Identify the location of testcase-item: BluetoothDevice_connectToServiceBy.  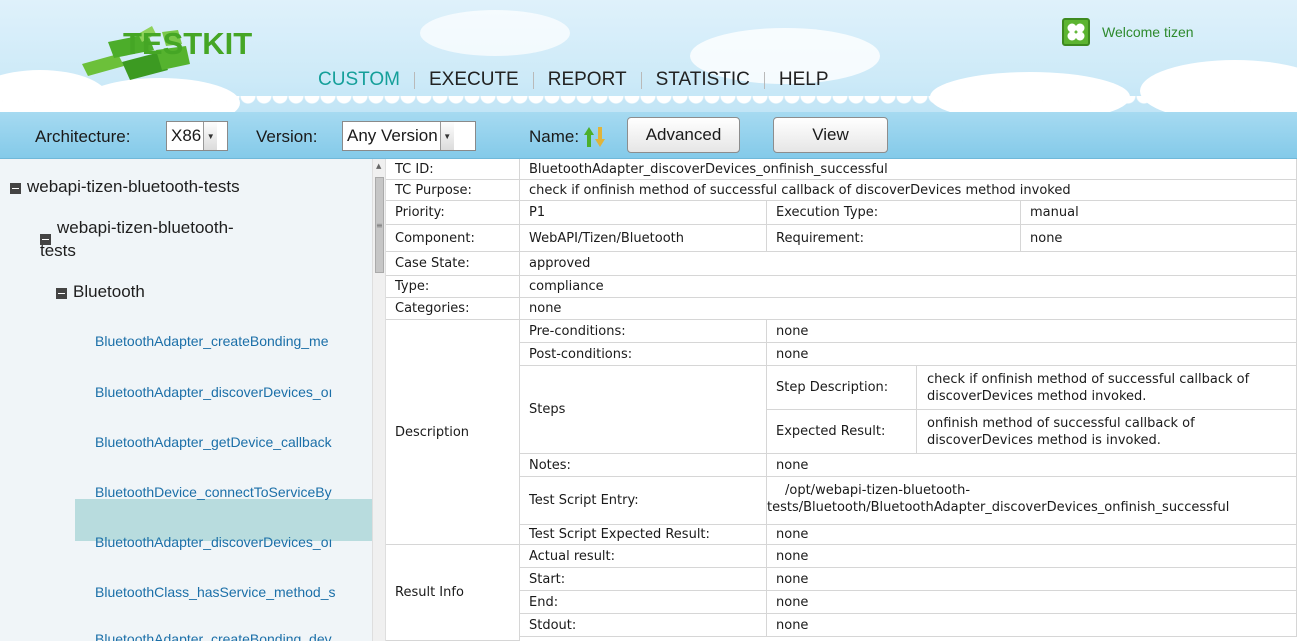
(213, 492).